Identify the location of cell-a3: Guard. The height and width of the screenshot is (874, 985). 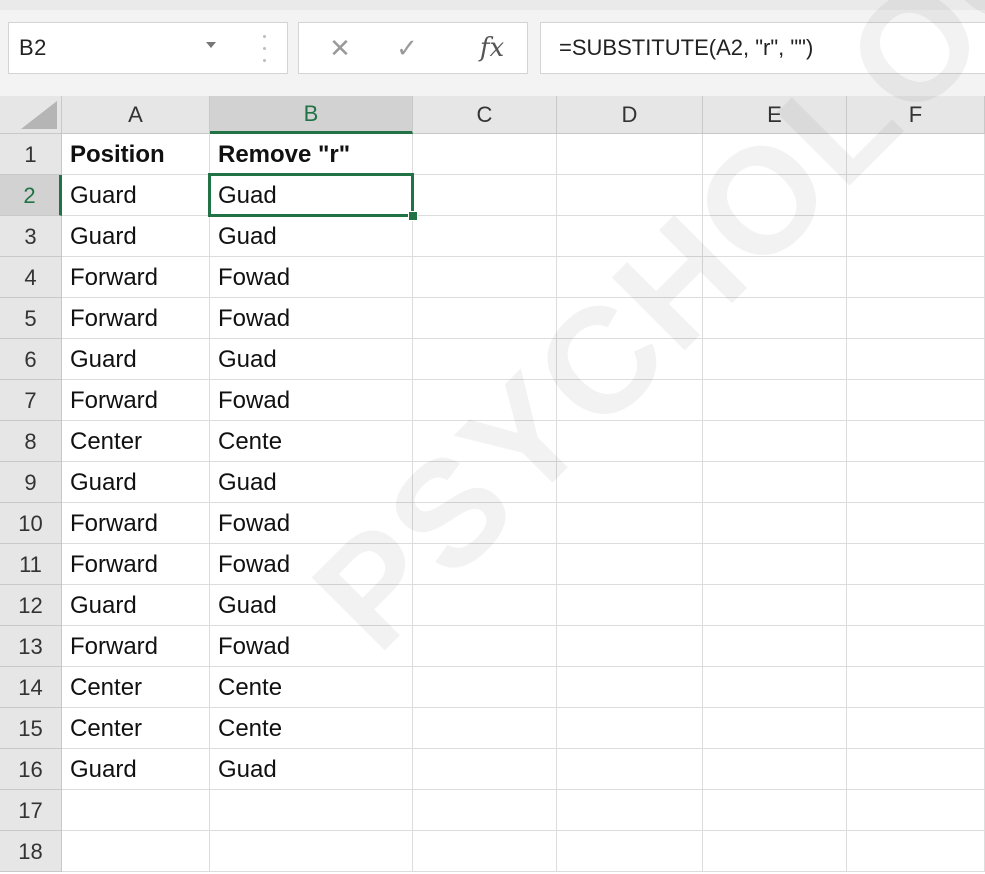
(136, 236).